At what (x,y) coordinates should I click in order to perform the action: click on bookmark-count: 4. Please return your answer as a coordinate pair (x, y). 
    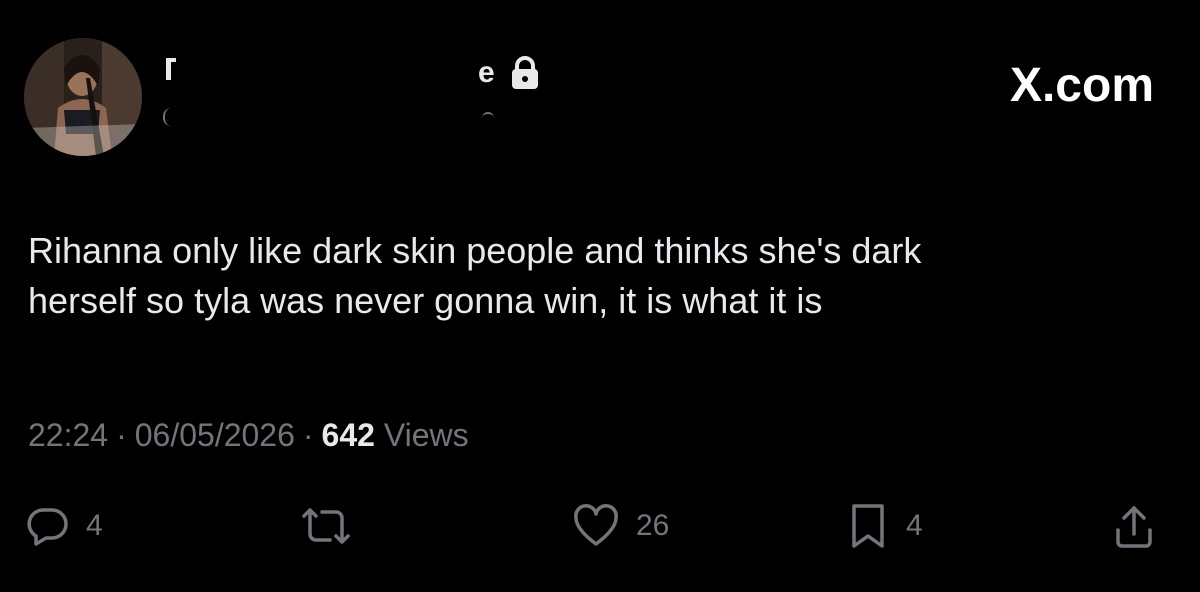
    Looking at the image, I should click on (914, 525).